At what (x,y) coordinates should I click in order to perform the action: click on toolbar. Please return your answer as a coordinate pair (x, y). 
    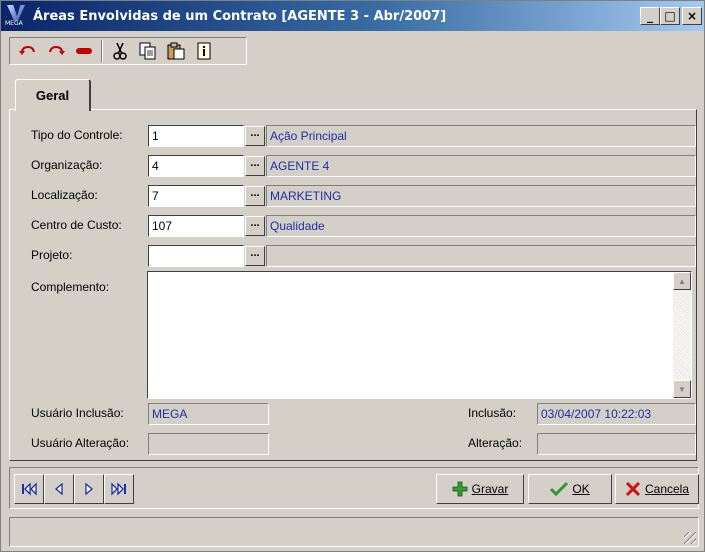
    Looking at the image, I should click on (128, 51).